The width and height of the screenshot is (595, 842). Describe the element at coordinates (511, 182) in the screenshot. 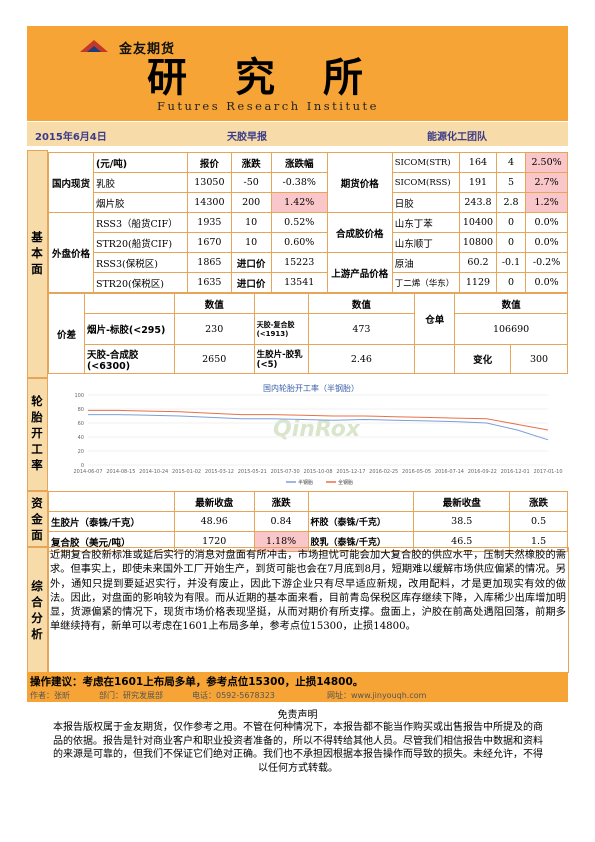

I see `futures-change: 5` at that location.